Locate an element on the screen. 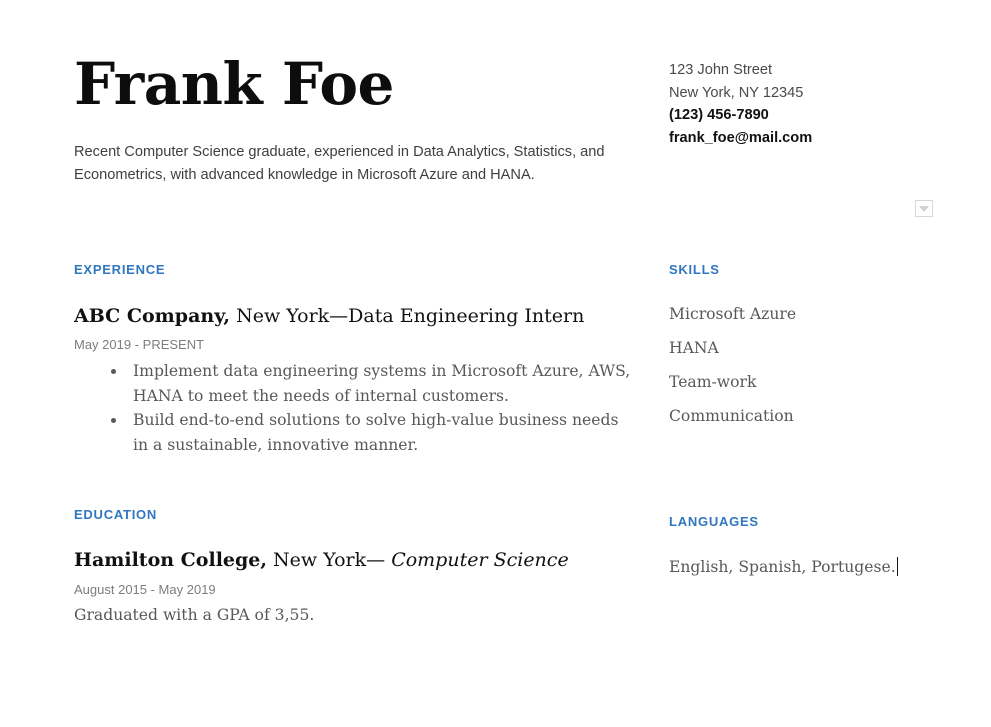 Image resolution: width=991 pixels, height=727 pixels. languages-value: English, Spanish, Portugese. is located at coordinates (784, 567).